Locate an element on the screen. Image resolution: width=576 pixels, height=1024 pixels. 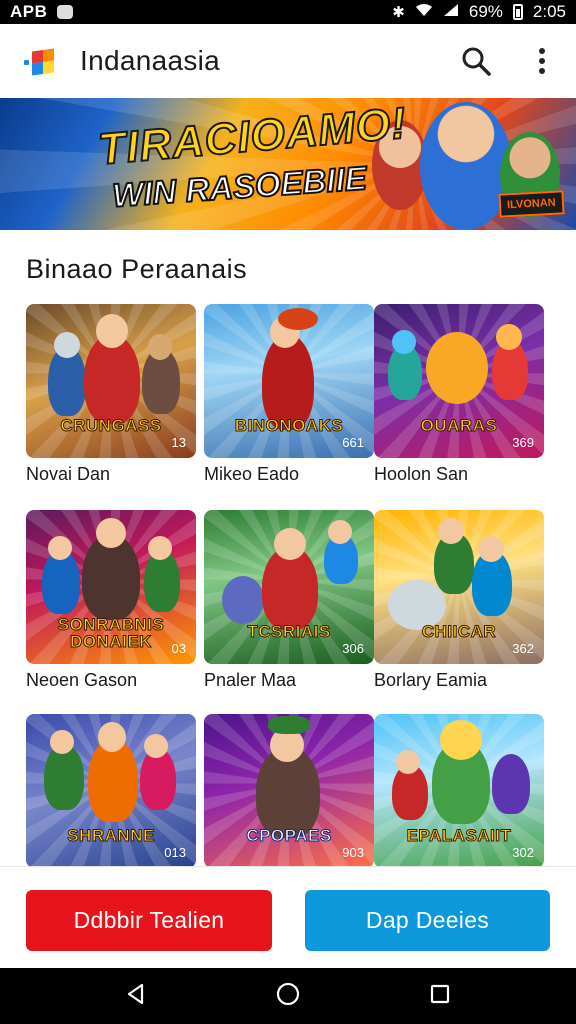
game-thumbnail: EPALASAIIT 302 is located at coordinates (459, 791).